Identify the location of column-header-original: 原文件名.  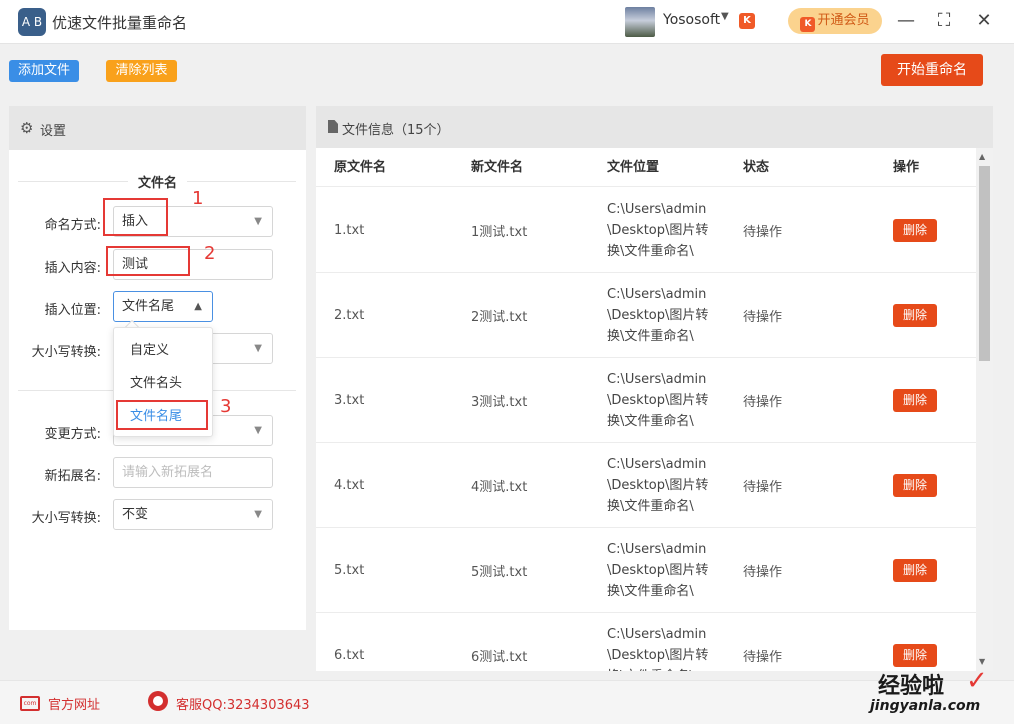
(360, 167).